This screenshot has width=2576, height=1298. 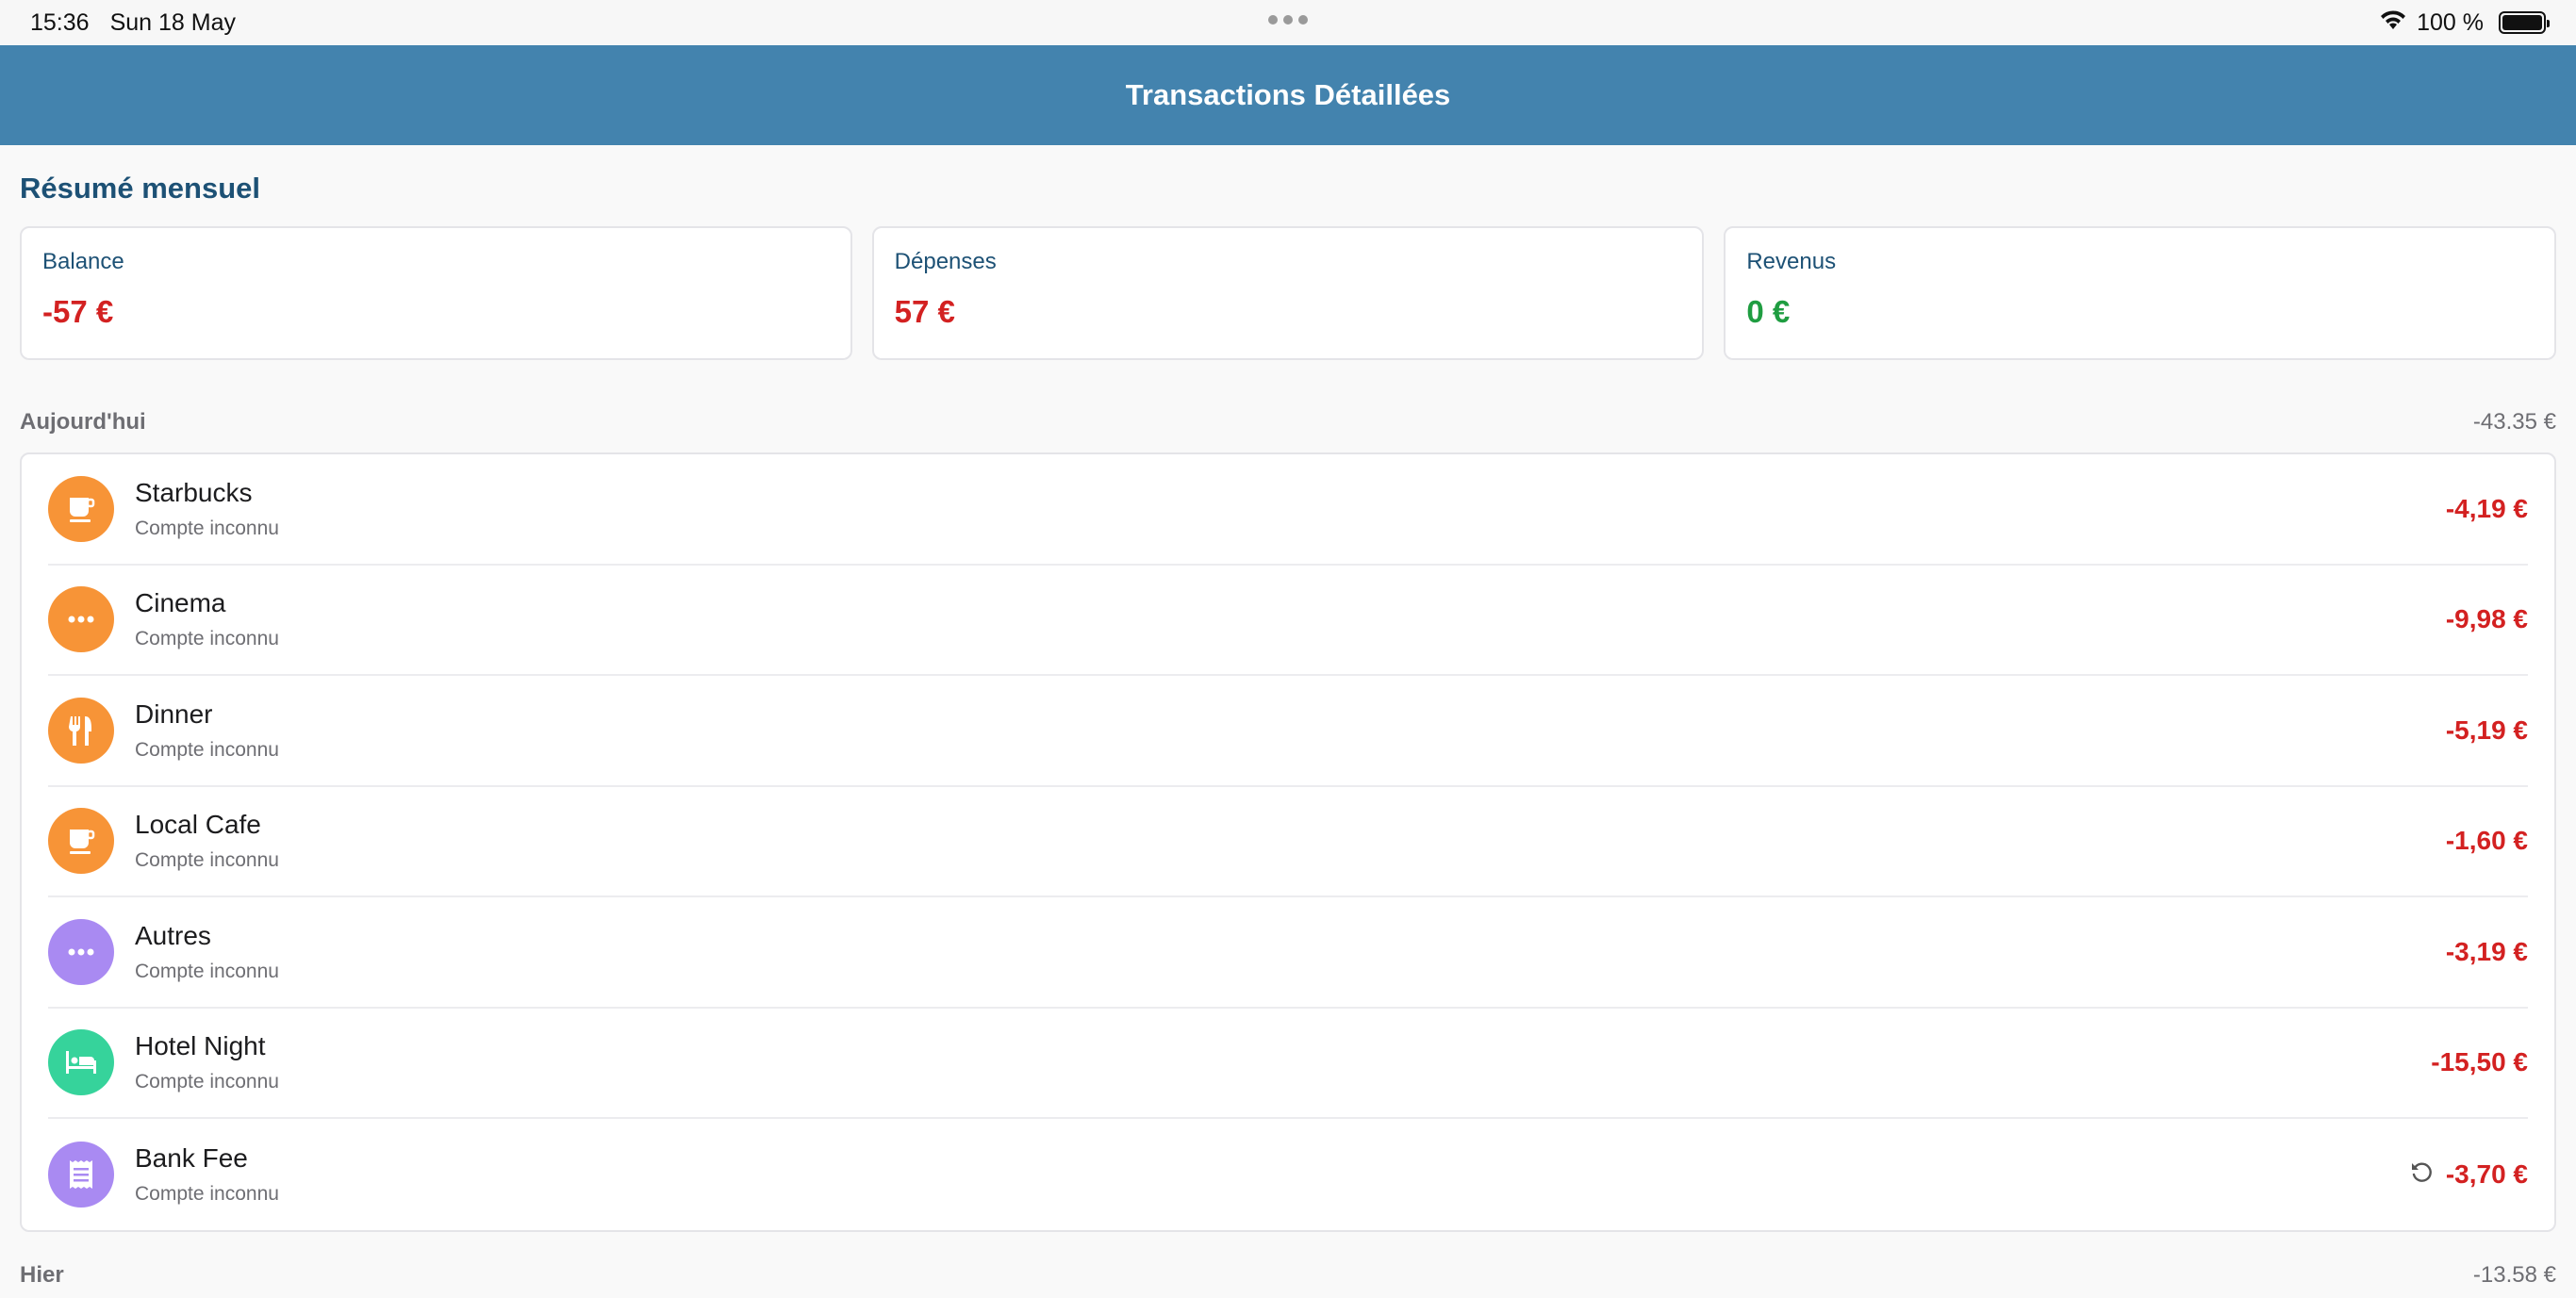 What do you see at coordinates (81, 1062) in the screenshot?
I see `bed-icon` at bounding box center [81, 1062].